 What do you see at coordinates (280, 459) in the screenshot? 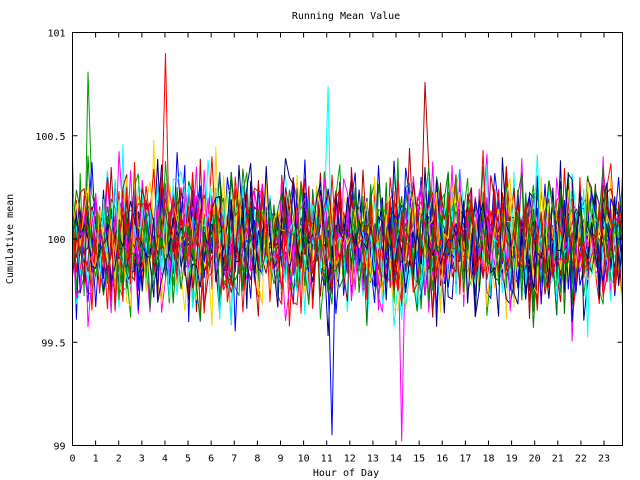
I see `x-tick-label: 9` at bounding box center [280, 459].